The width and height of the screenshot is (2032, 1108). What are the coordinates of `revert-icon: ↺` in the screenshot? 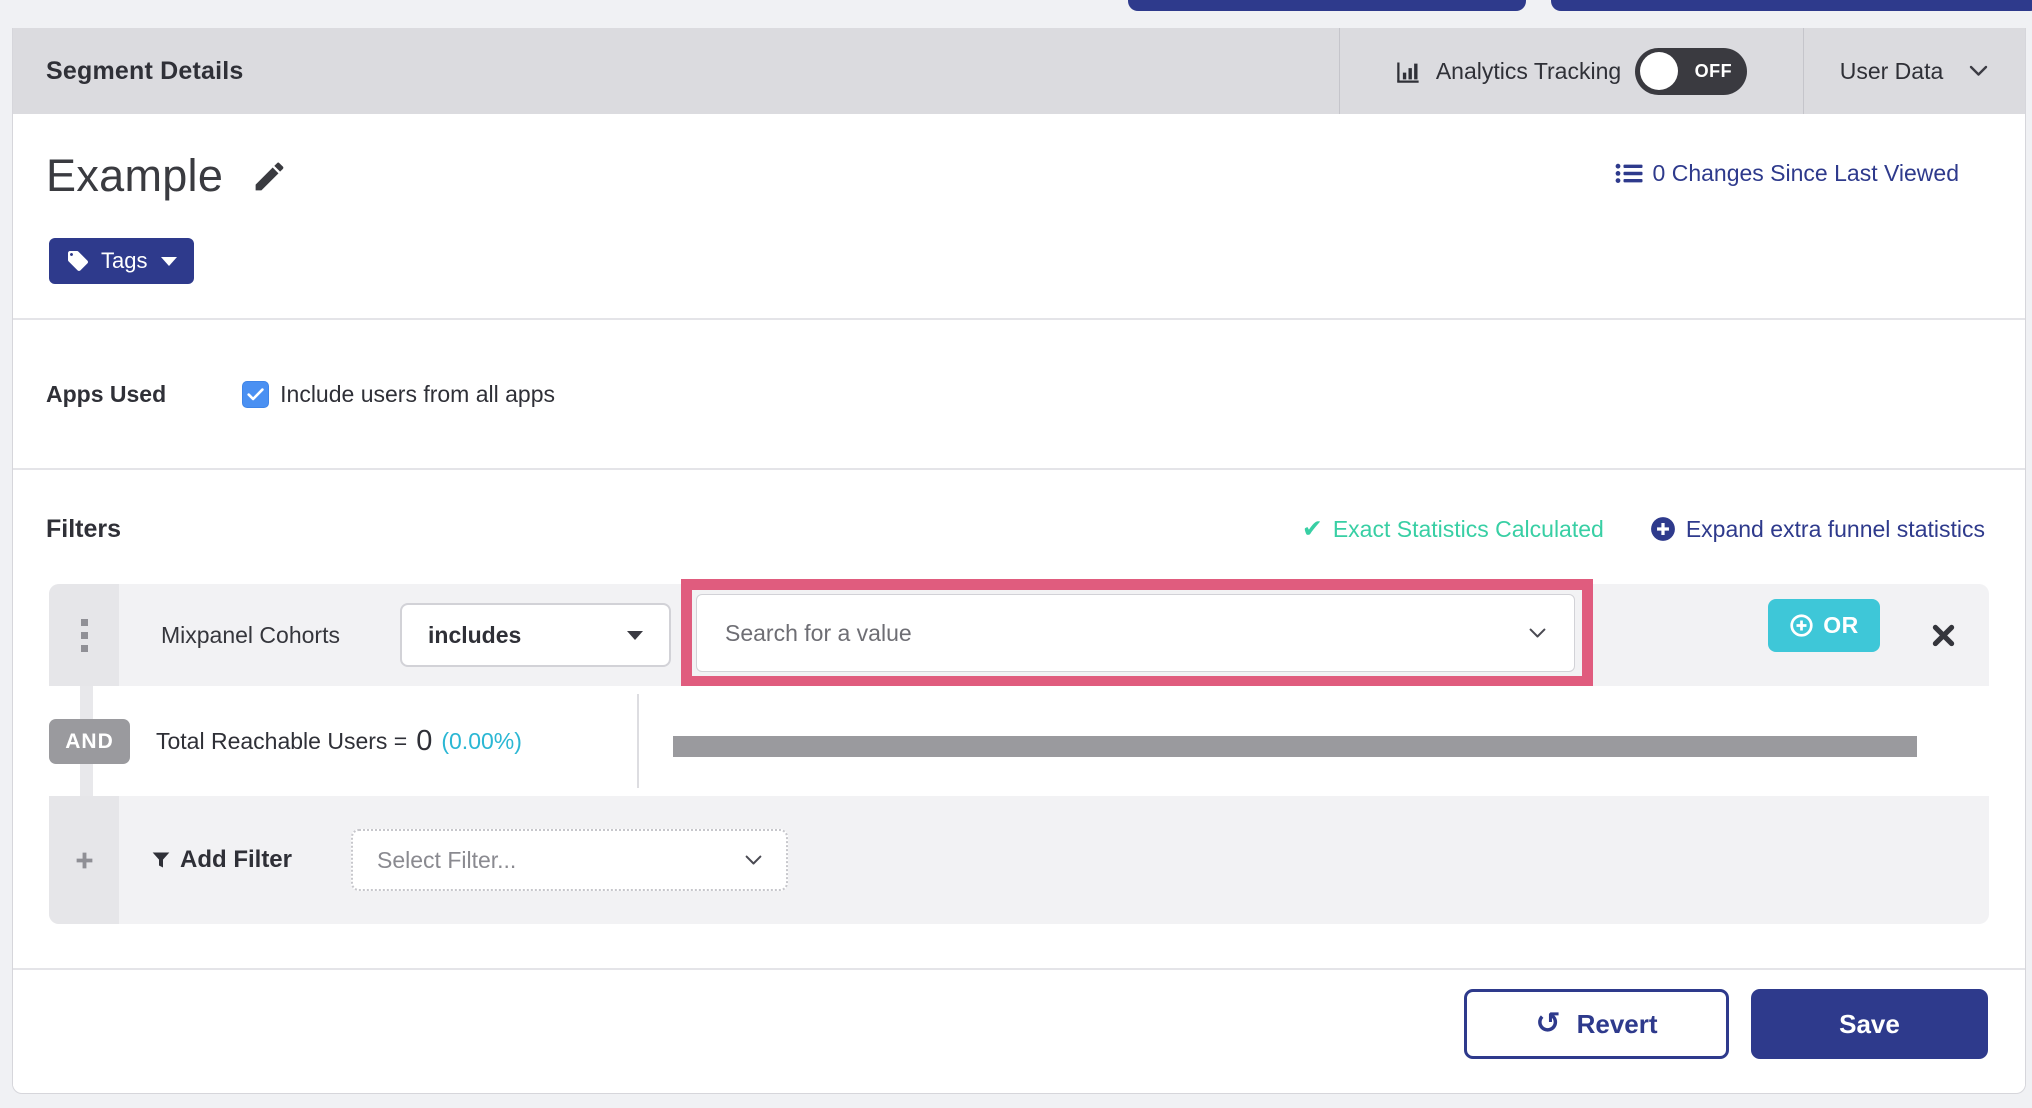 It's located at (1548, 1023).